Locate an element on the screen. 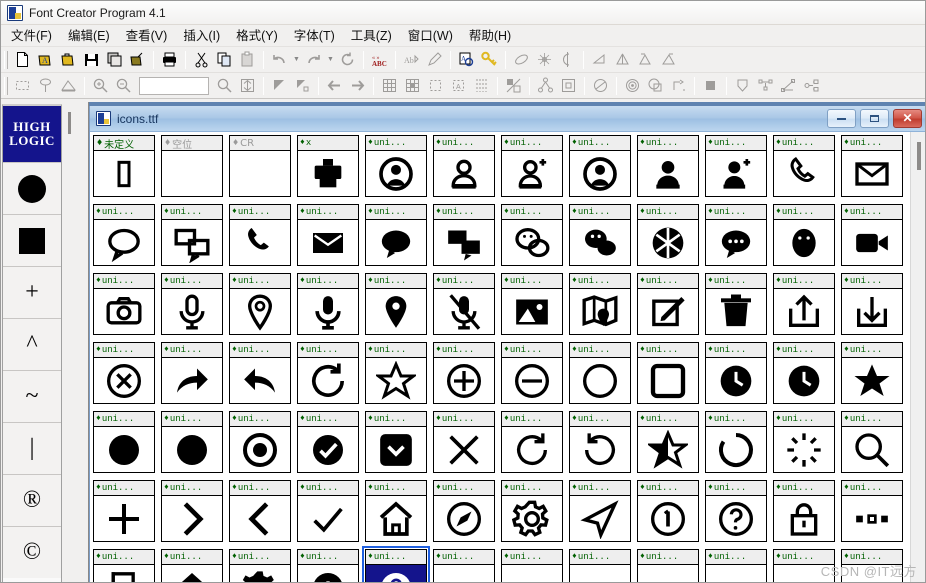 The image size is (926, 583). font-preview-icon: A is located at coordinates (466, 60).